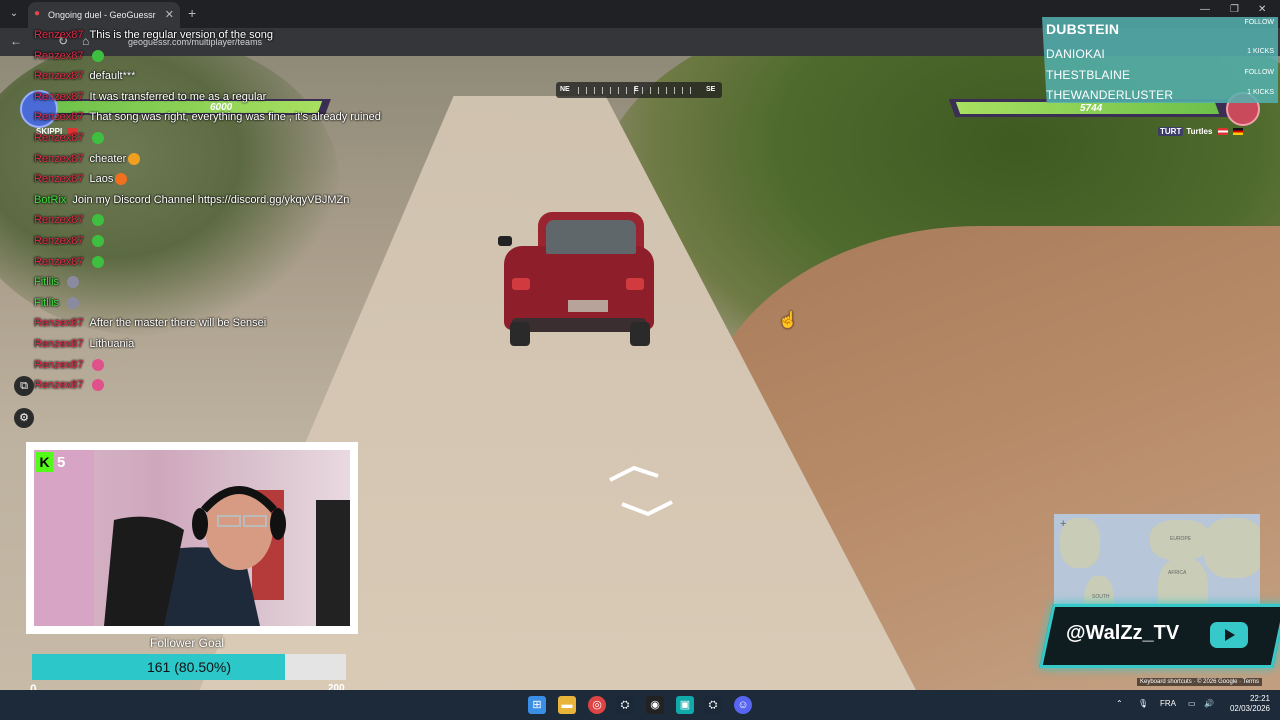  I want to click on youtube-handle: @WalZz_TV, so click(1123, 633).